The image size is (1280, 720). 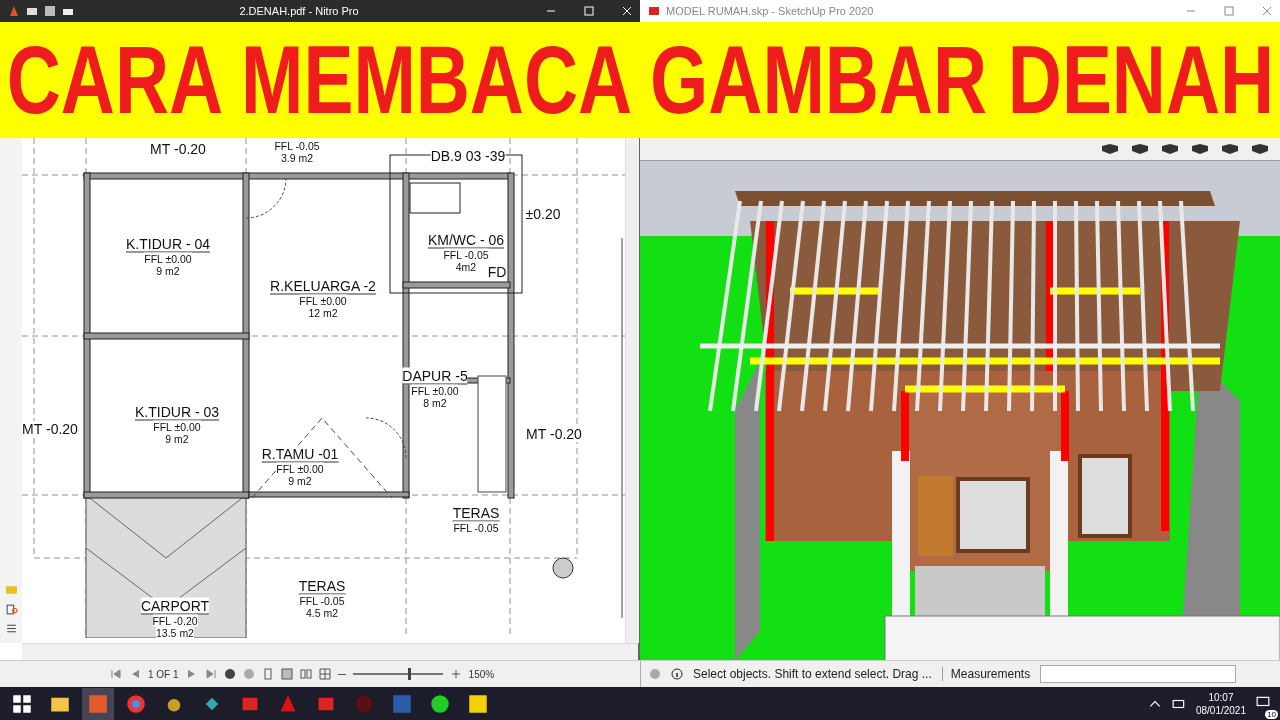 What do you see at coordinates (770, 11) in the screenshot?
I see `window-title: MODEL RUMAH.skp - SketchUp Pro 2020` at bounding box center [770, 11].